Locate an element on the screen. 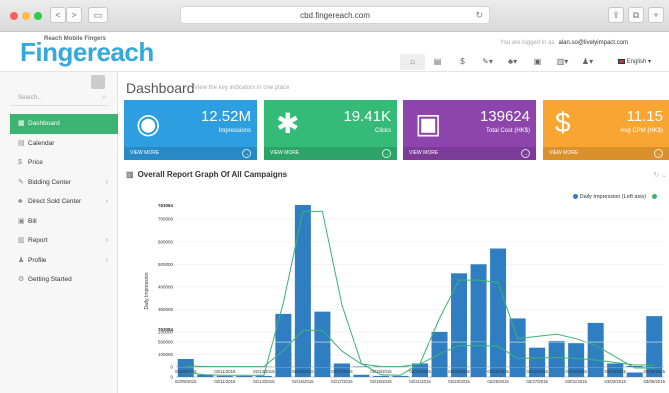  sidebar-item-direct-sold-center: ♣ Direct Sold Center › is located at coordinates (64, 202).